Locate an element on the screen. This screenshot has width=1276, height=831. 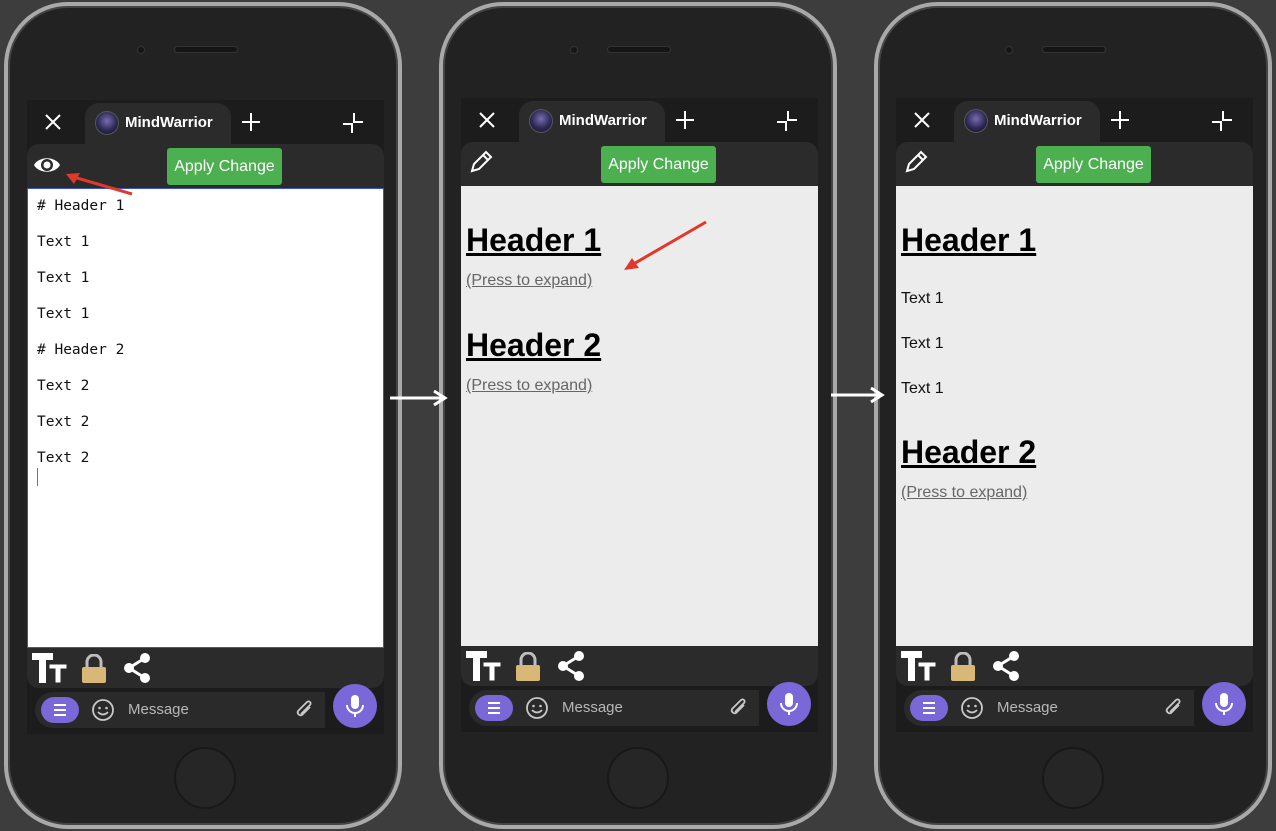
editor-line: # Header 2 is located at coordinates (81, 350).